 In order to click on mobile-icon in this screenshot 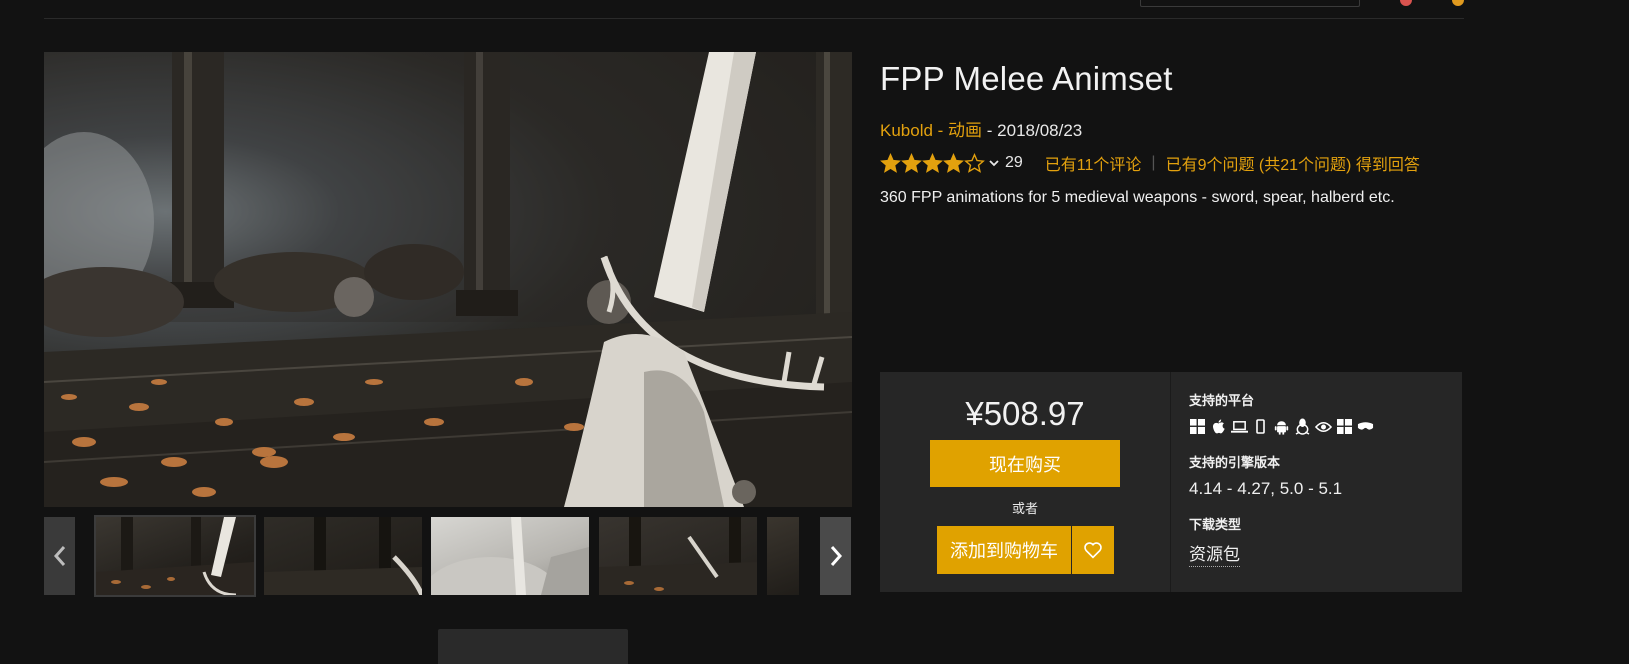, I will do `click(1260, 426)`.